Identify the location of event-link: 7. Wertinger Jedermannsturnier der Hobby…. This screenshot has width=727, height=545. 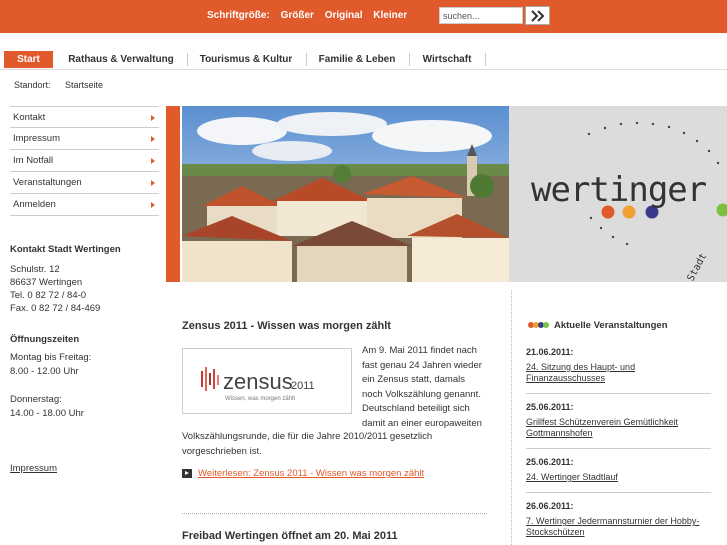
(618, 527).